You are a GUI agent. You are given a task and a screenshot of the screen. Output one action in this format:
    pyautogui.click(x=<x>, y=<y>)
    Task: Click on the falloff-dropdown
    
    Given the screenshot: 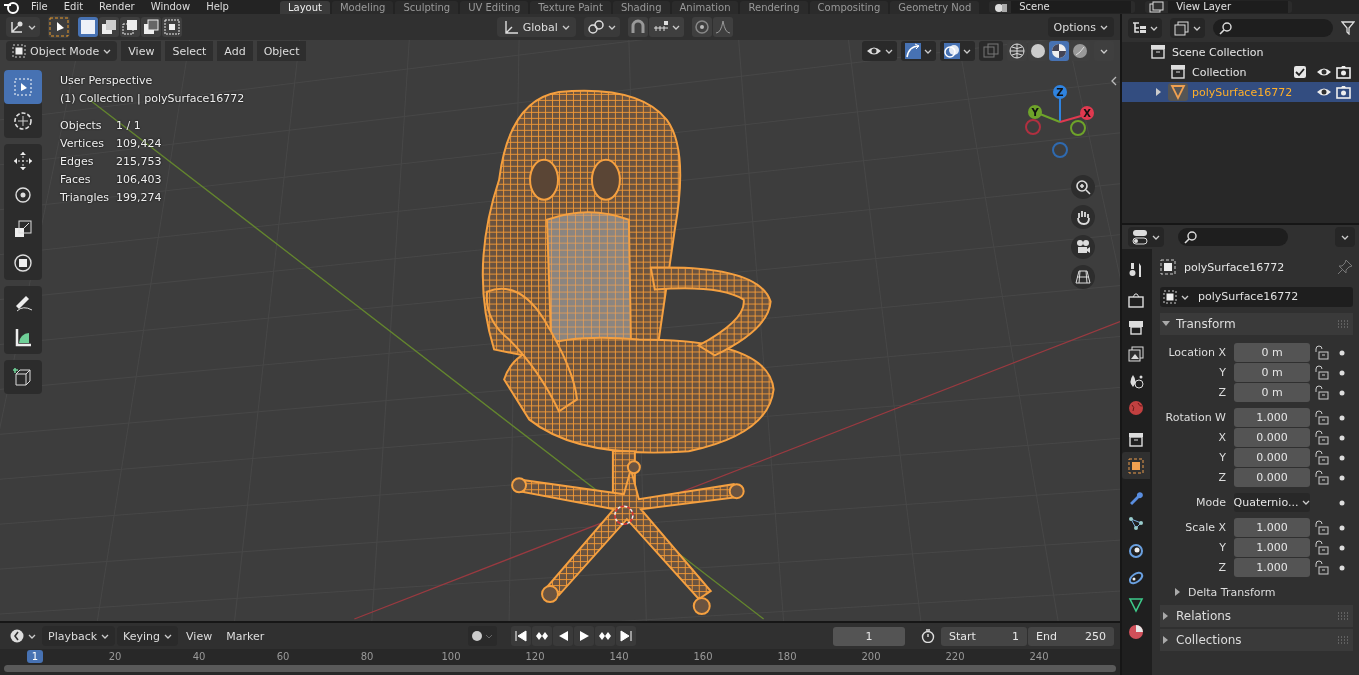 What is the action you would take?
    pyautogui.click(x=722, y=27)
    